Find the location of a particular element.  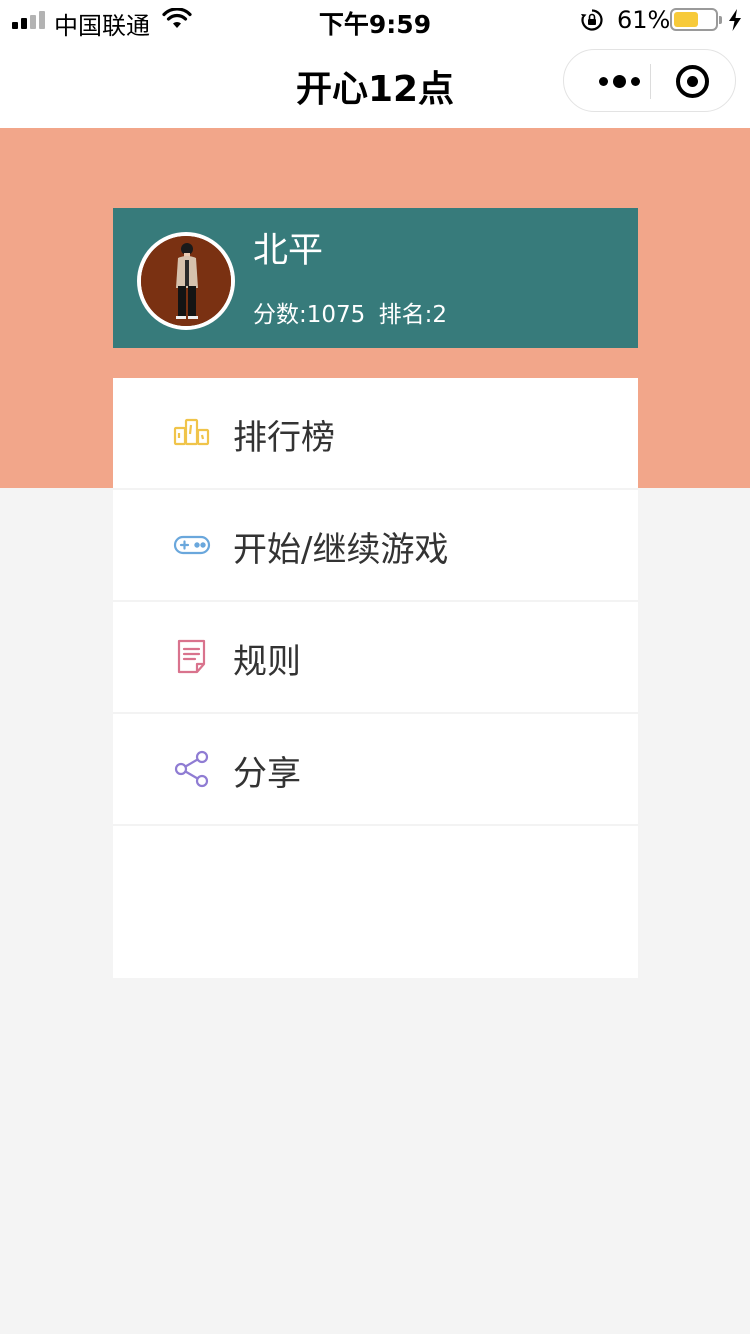

menu-item-start-game: 开始/继续游戏 is located at coordinates (375, 546).